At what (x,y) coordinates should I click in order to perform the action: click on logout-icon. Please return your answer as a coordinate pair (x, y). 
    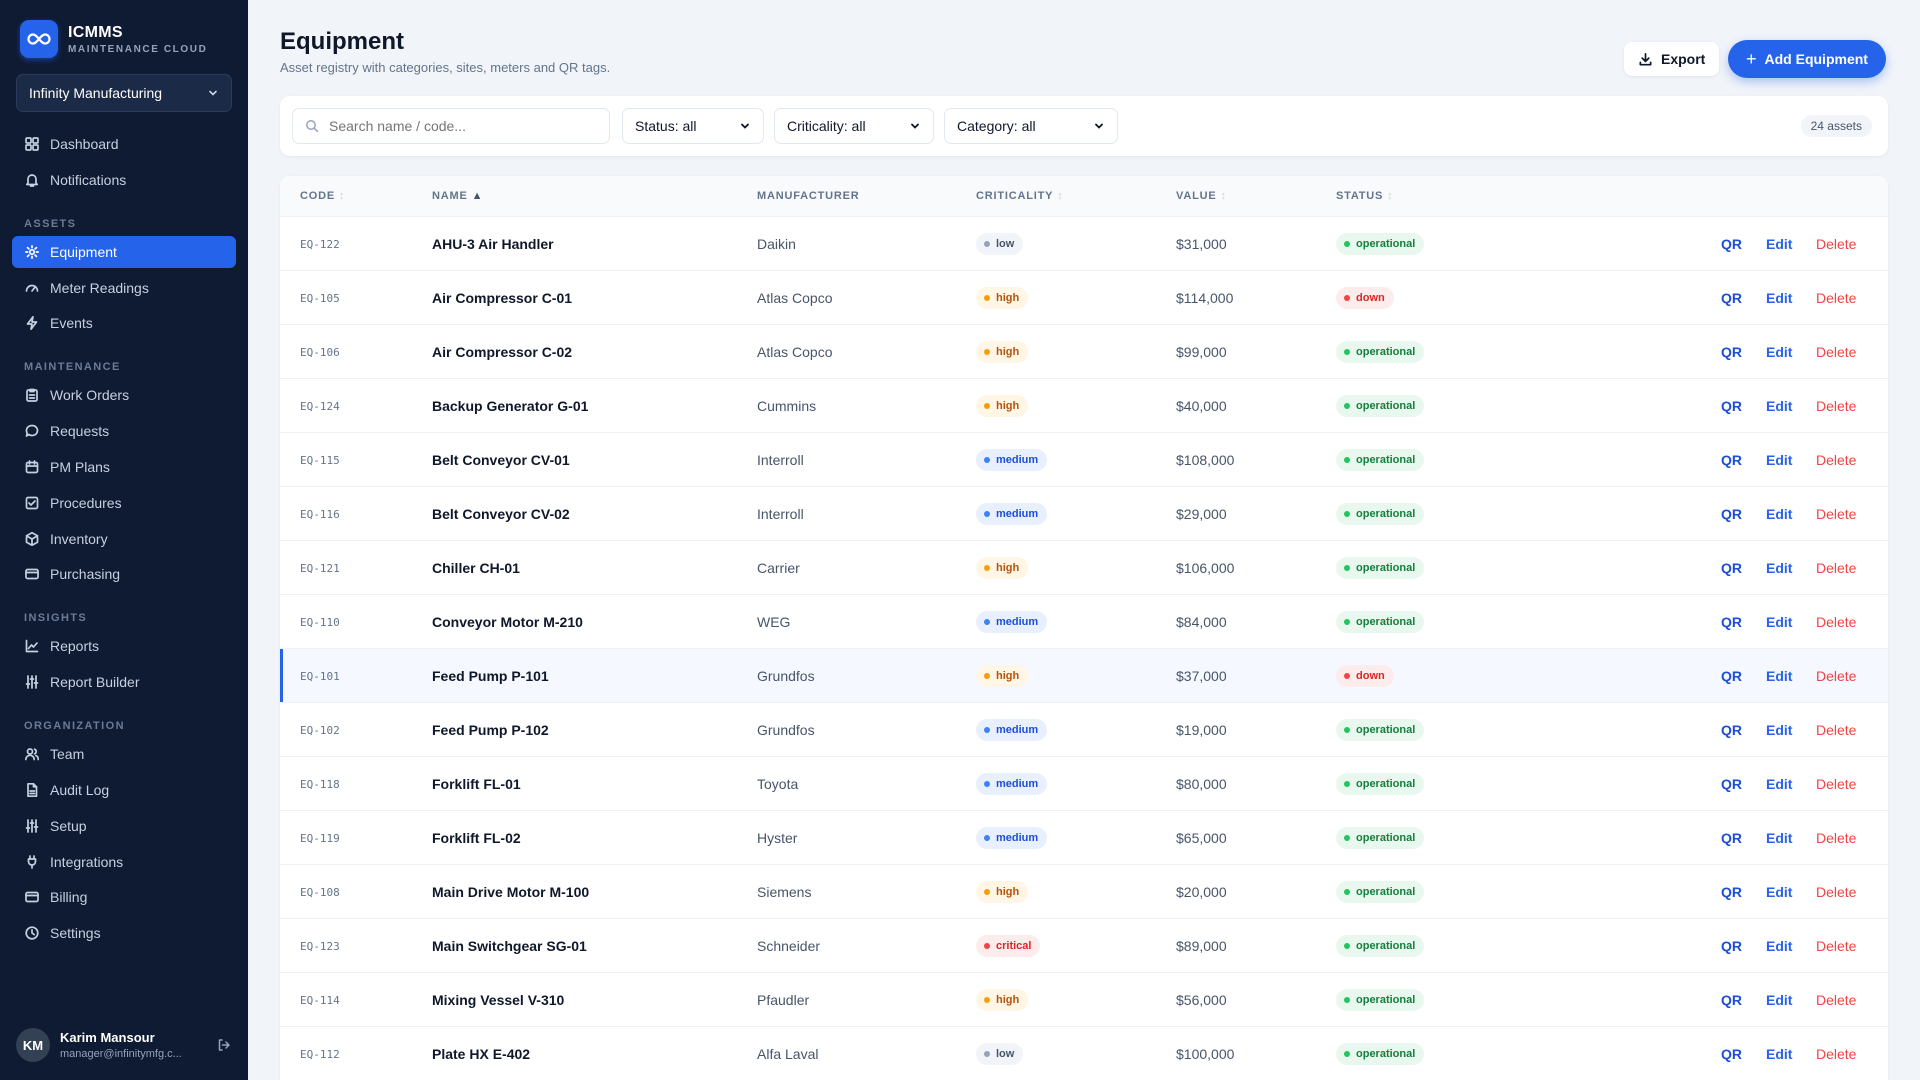
    Looking at the image, I should click on (224, 1045).